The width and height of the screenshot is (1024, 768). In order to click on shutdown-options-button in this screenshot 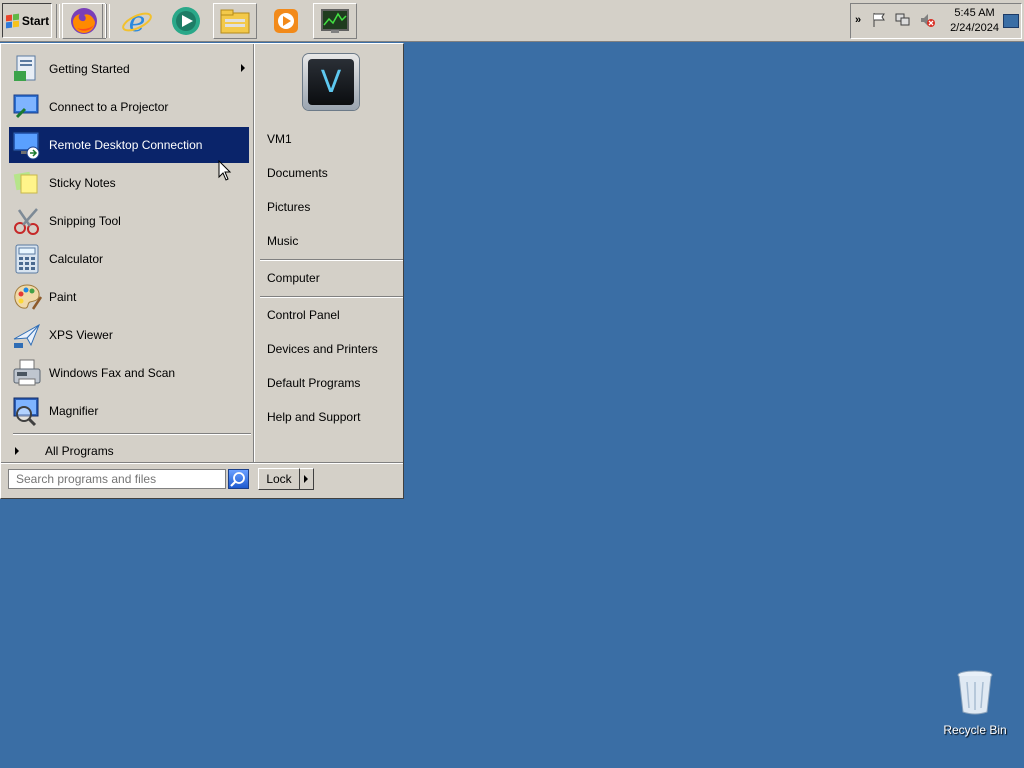, I will do `click(307, 479)`.